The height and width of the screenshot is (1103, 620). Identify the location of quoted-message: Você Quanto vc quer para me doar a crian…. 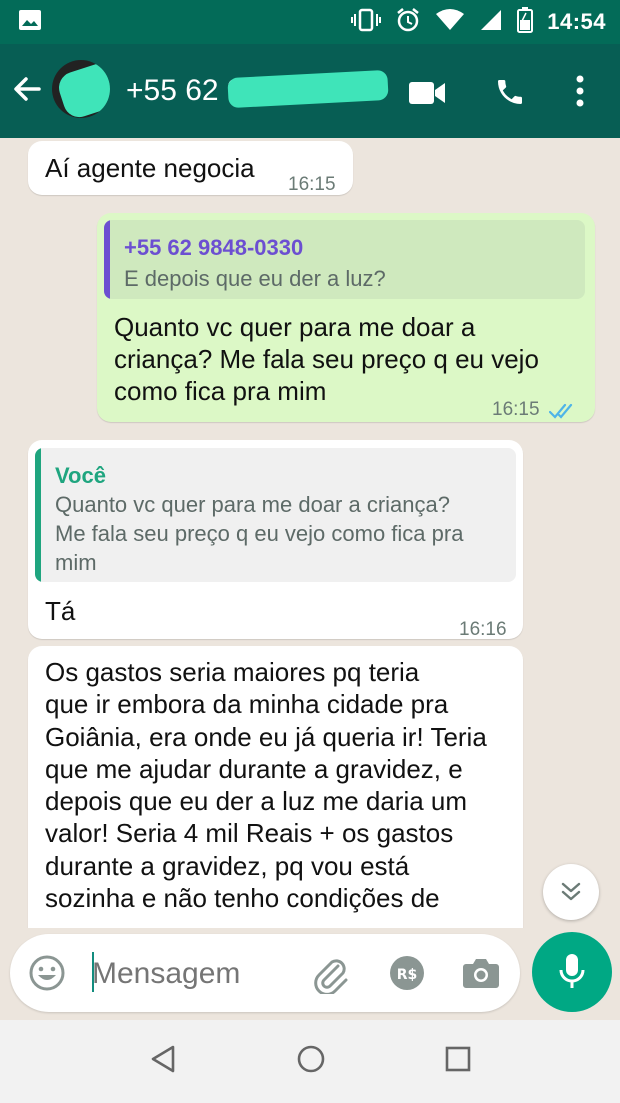
(275, 515).